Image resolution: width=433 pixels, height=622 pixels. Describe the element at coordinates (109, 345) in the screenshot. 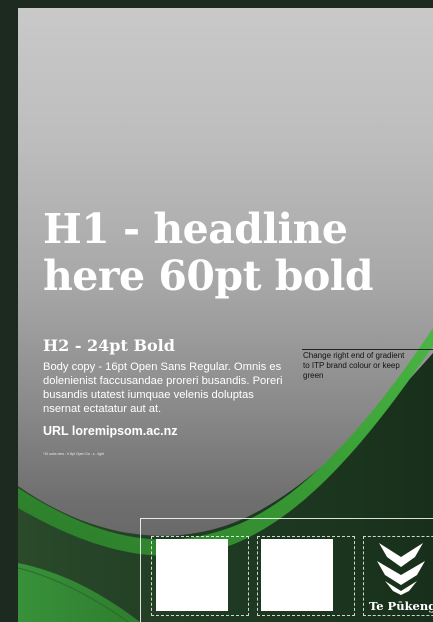

I see `subheading: H2 - 24pt Bold` at that location.